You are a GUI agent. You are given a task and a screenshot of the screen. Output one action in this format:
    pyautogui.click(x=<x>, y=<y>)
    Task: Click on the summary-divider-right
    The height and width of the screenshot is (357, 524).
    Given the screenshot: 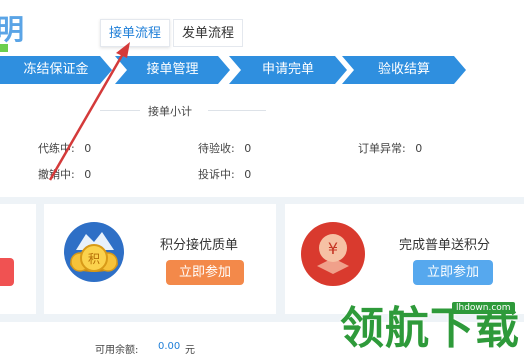 What is the action you would take?
    pyautogui.click(x=237, y=110)
    